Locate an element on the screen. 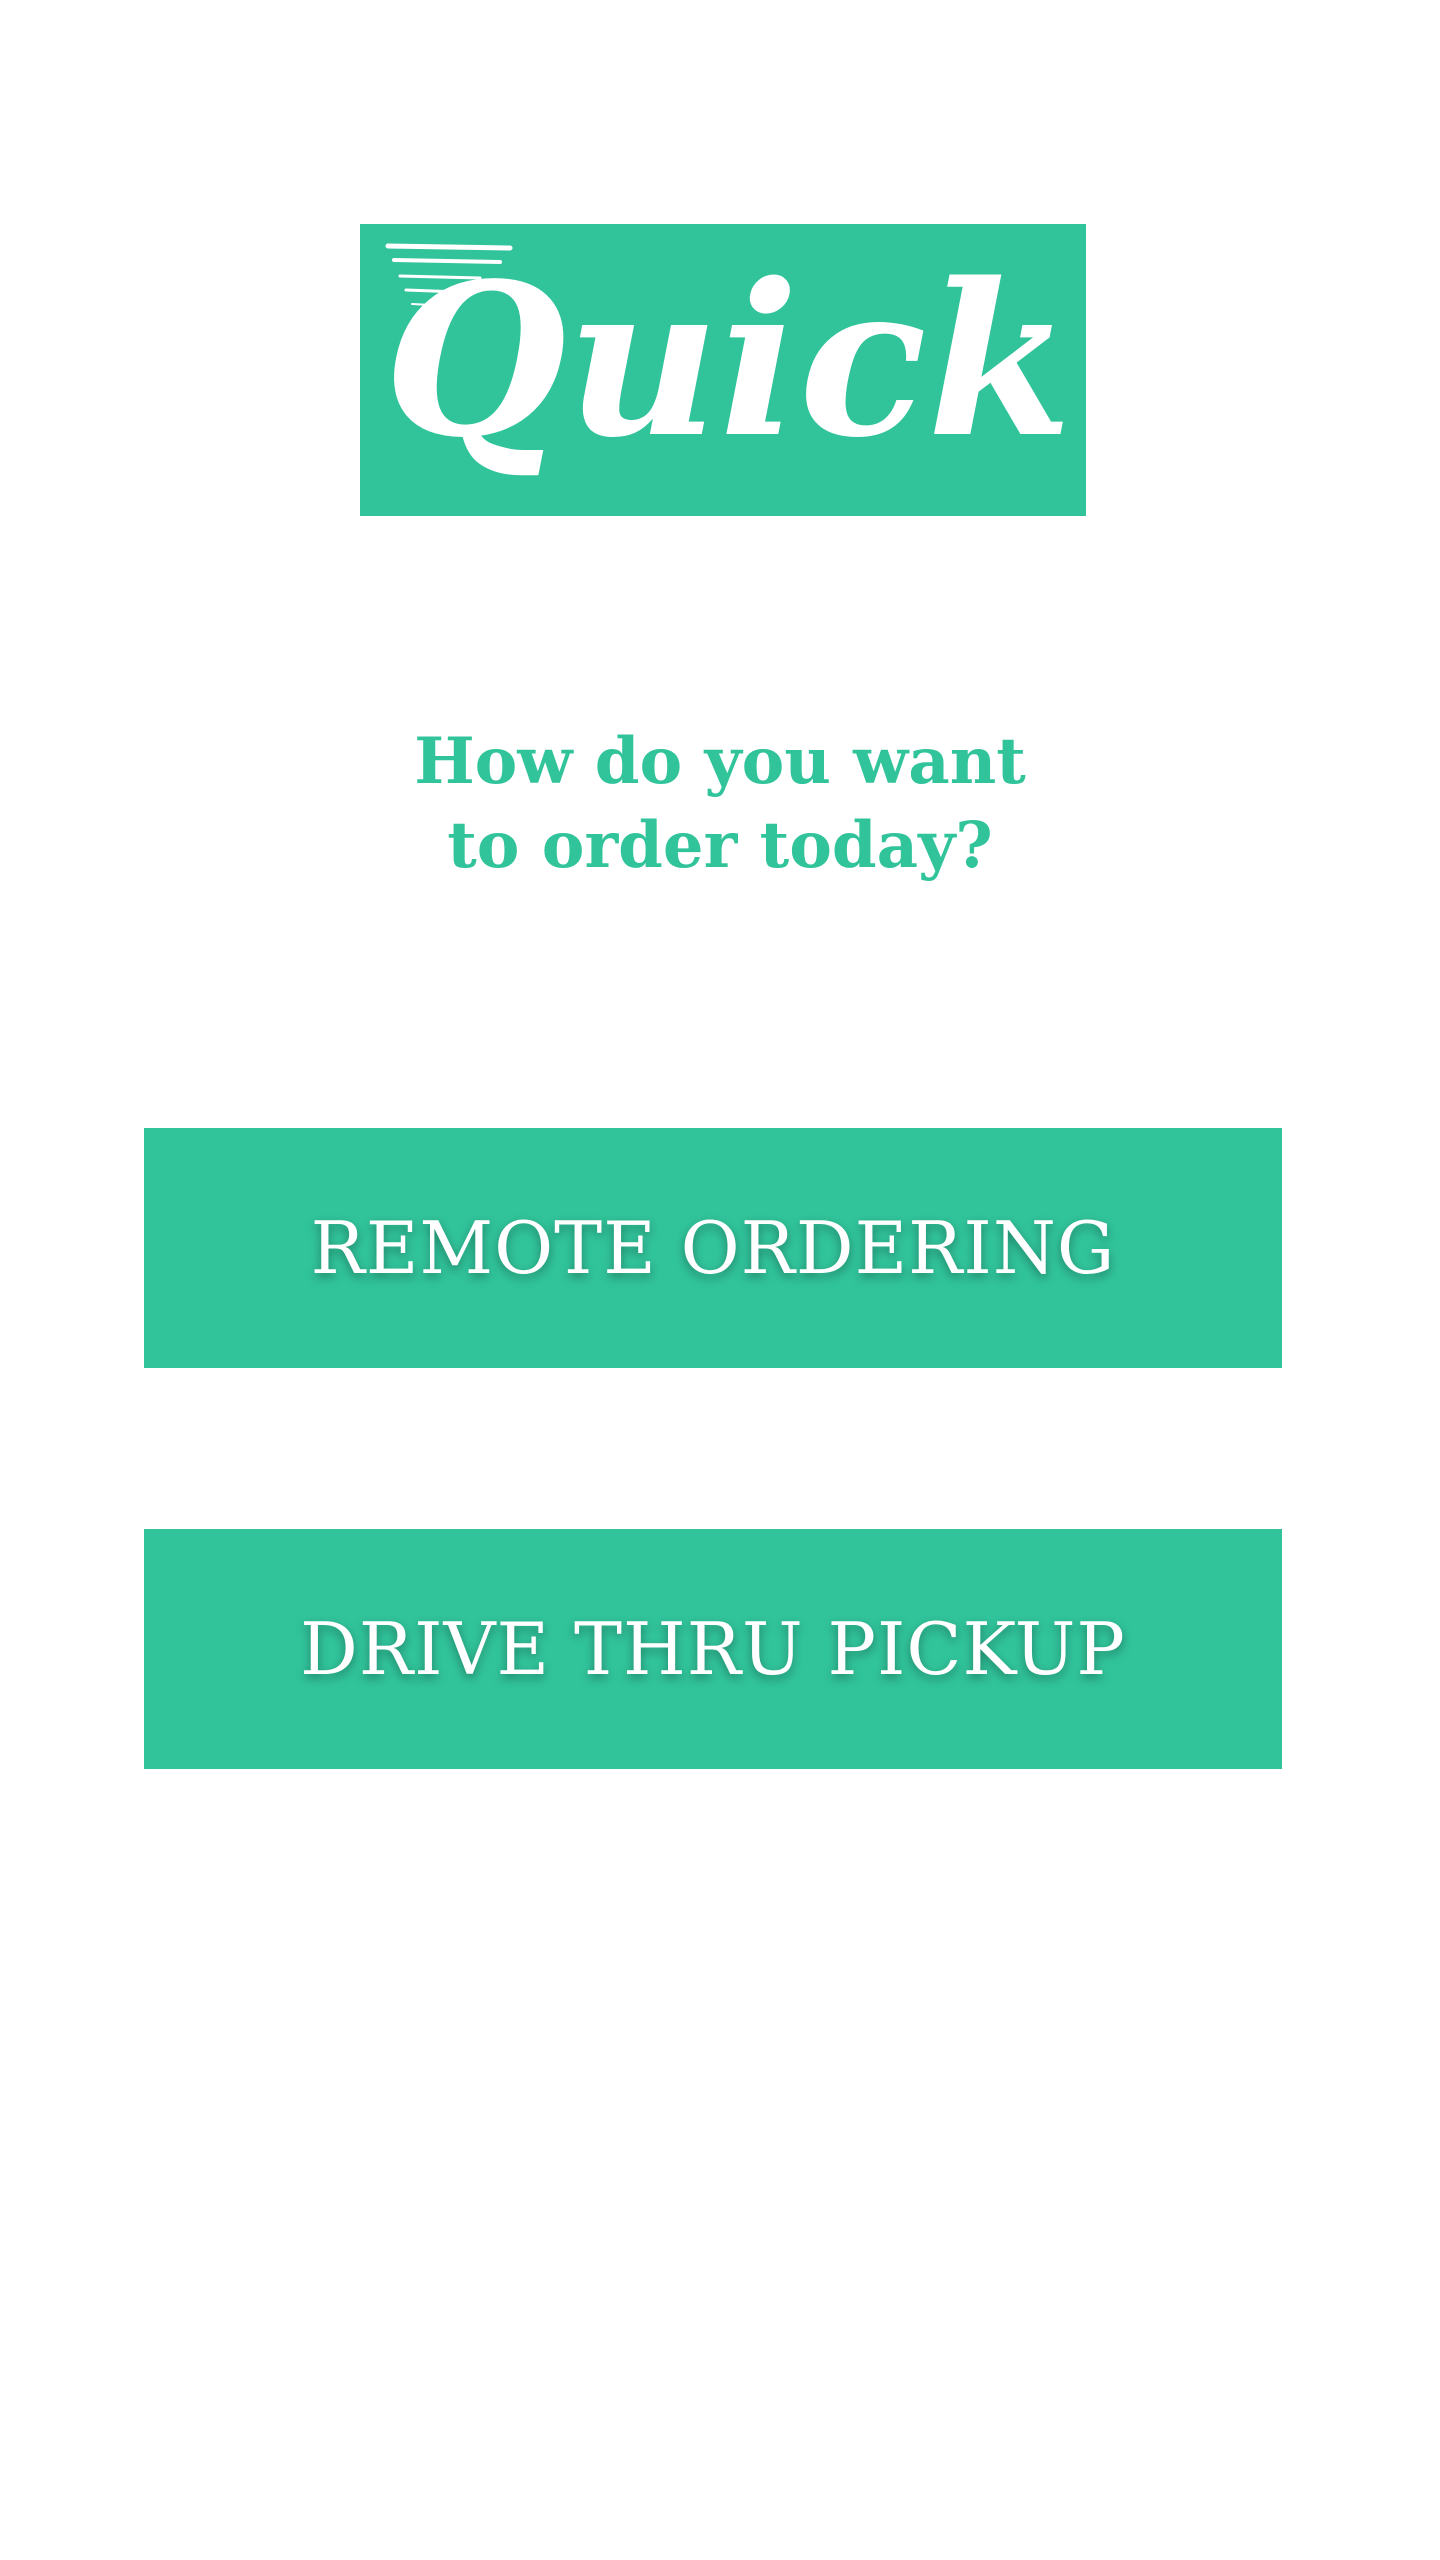  logo-wordmark: Quick is located at coordinates (728, 360).